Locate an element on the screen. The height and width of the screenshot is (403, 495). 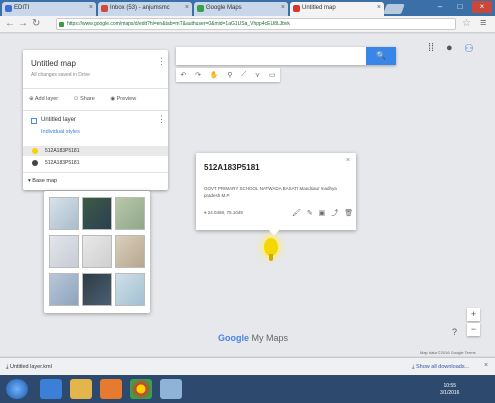
account-icon: ● is located at coordinates (449, 48).